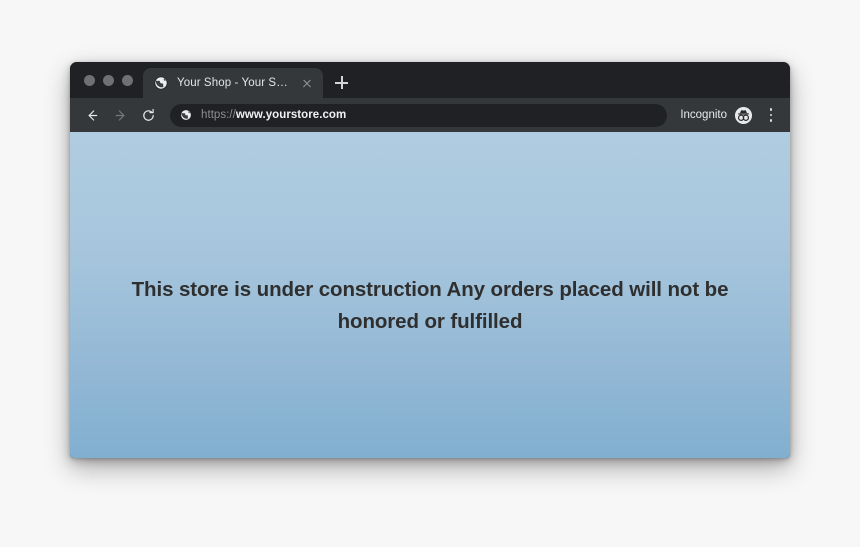 Image resolution: width=860 pixels, height=547 pixels. I want to click on reload-button, so click(148, 115).